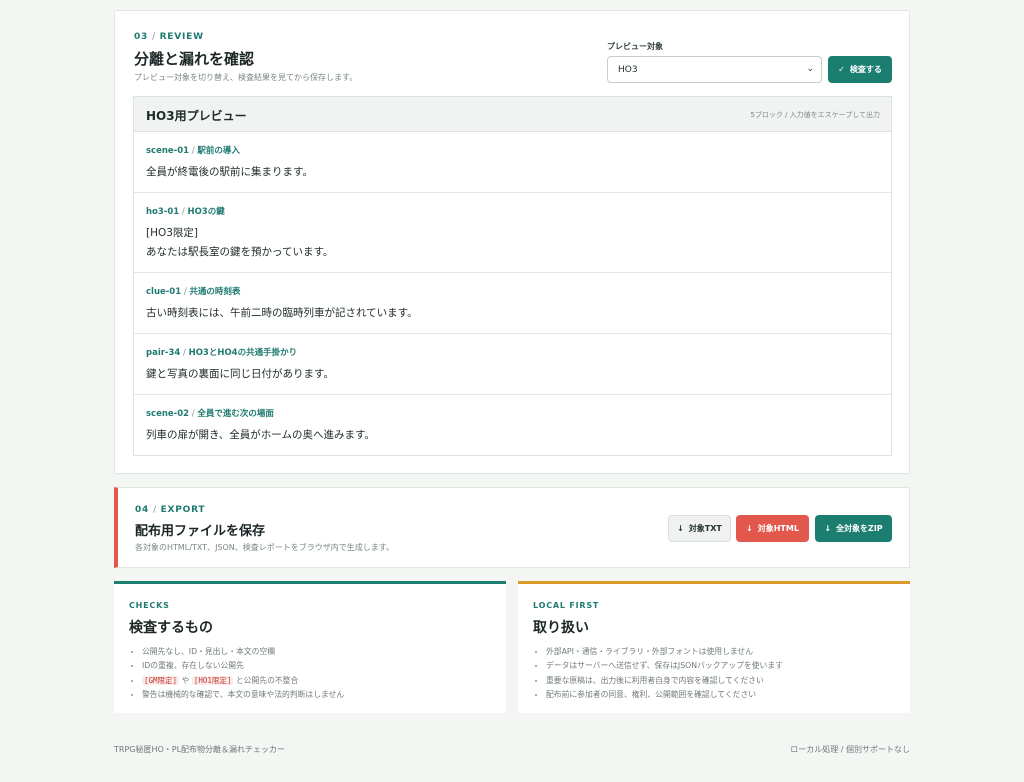  I want to click on export-step-number: 04, so click(142, 510).